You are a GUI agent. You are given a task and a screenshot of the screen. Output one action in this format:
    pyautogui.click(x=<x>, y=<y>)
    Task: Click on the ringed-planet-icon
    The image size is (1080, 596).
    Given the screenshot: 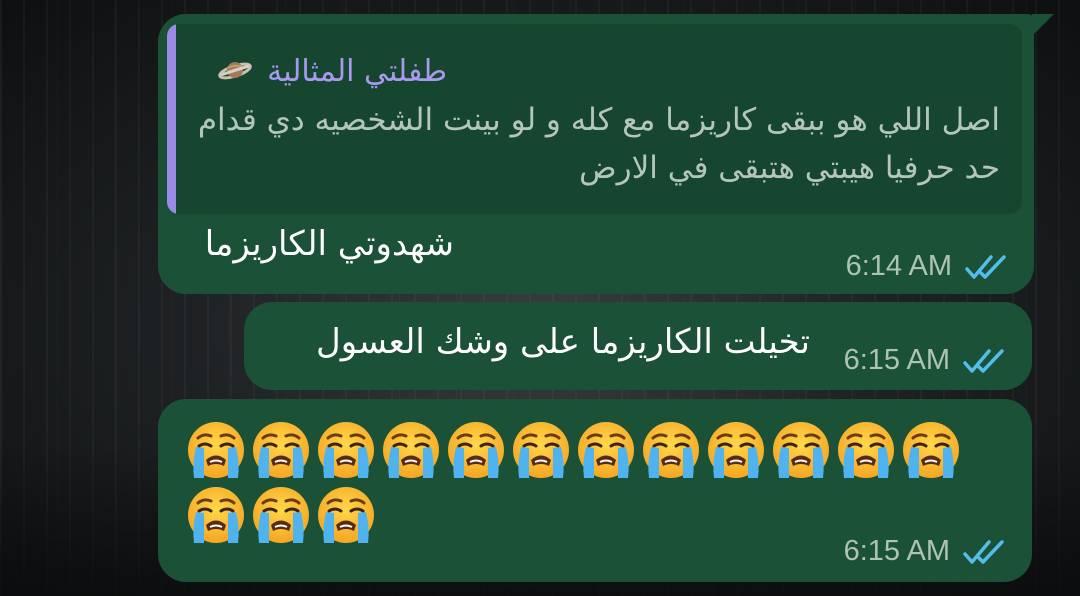 What is the action you would take?
    pyautogui.click(x=234, y=71)
    